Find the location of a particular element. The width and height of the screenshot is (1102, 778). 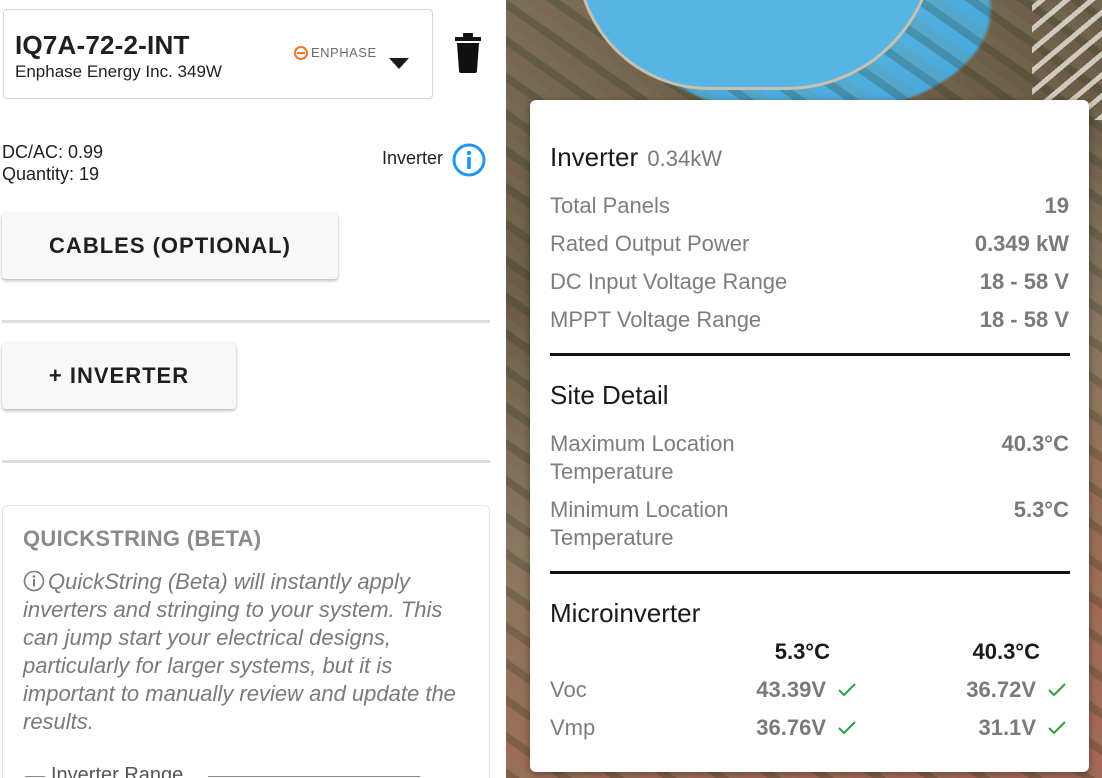

total-panels-value: 19 is located at coordinates (1056, 205).